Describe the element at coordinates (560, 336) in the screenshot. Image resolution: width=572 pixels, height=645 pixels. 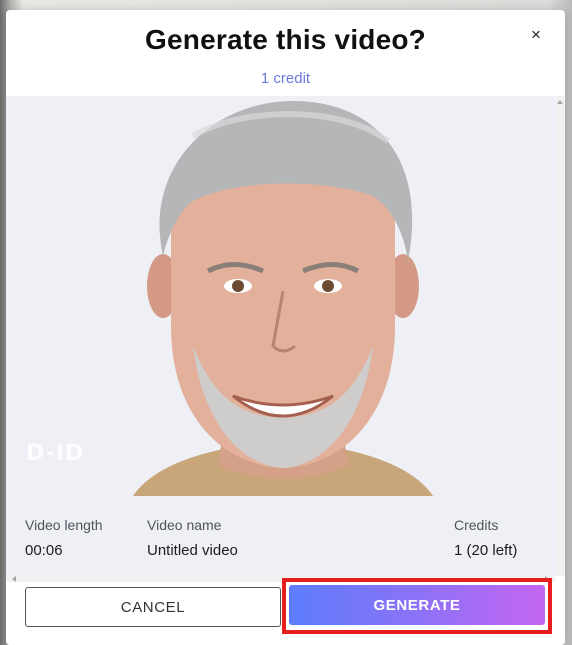
I see `vertical-scrollbar` at that location.